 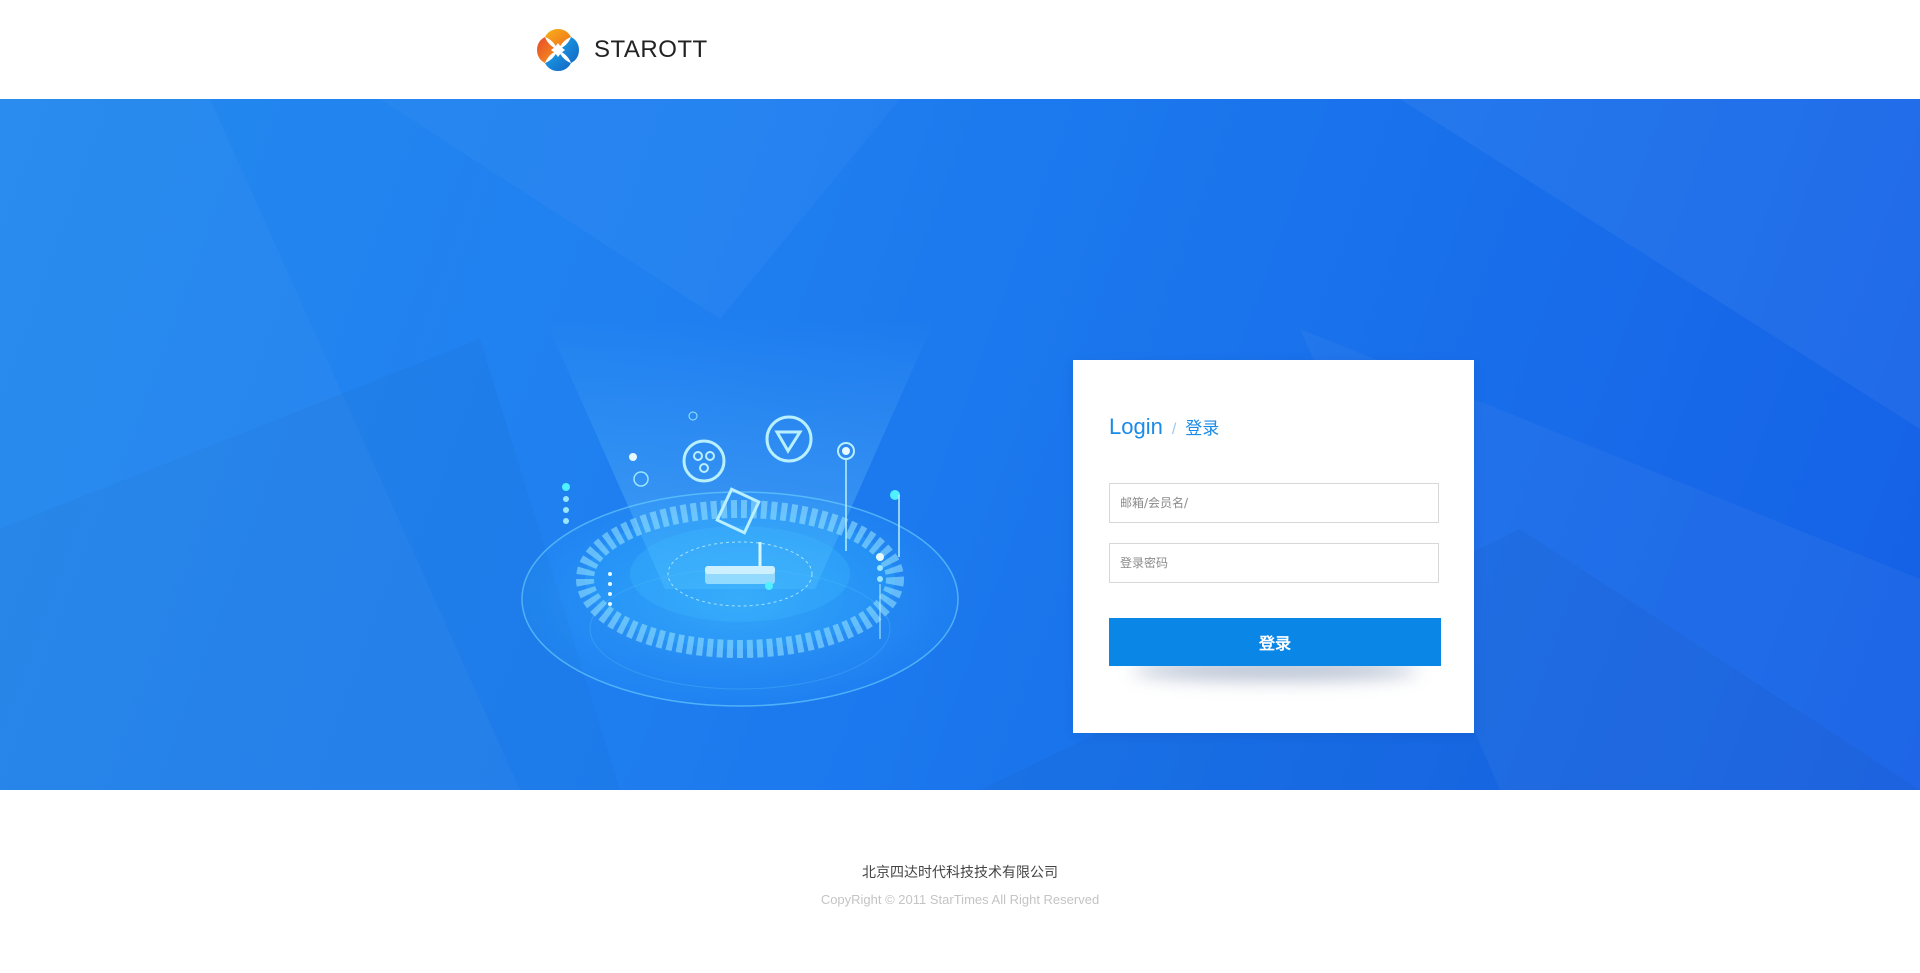 What do you see at coordinates (740, 513) in the screenshot?
I see `router-streaming-illustration` at bounding box center [740, 513].